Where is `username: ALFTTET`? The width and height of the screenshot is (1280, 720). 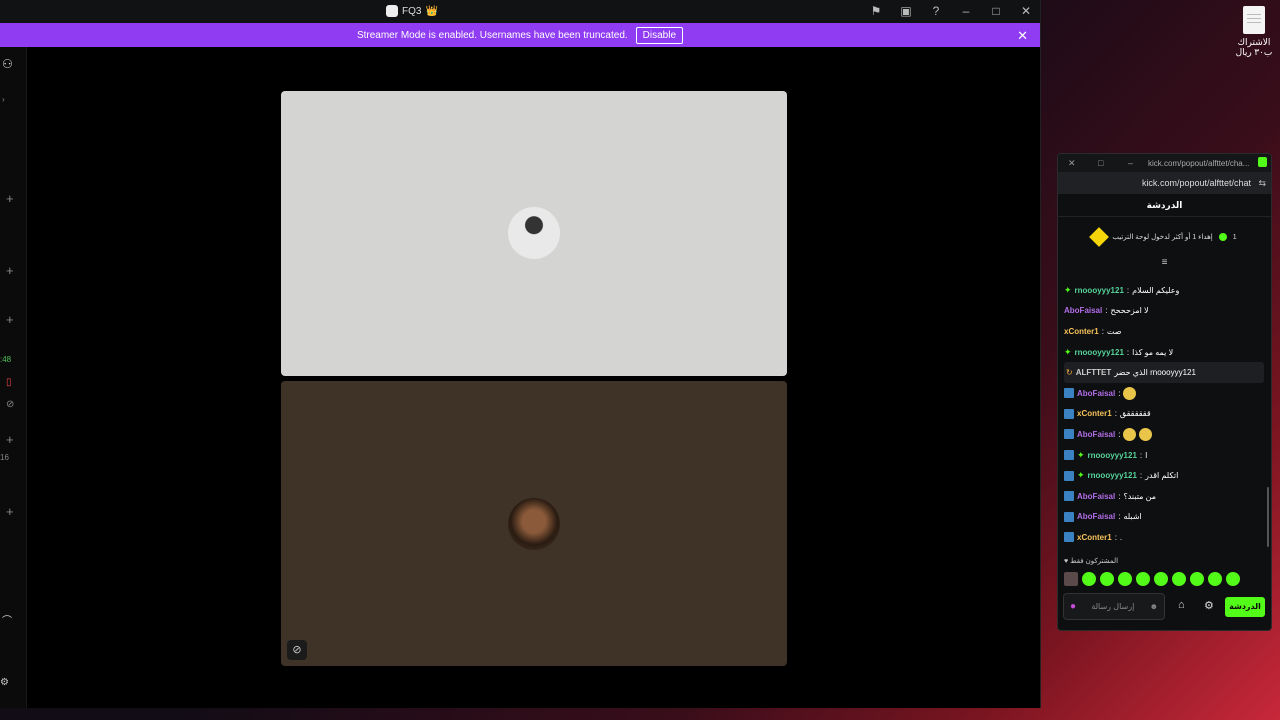 username: ALFTTET is located at coordinates (1094, 372).